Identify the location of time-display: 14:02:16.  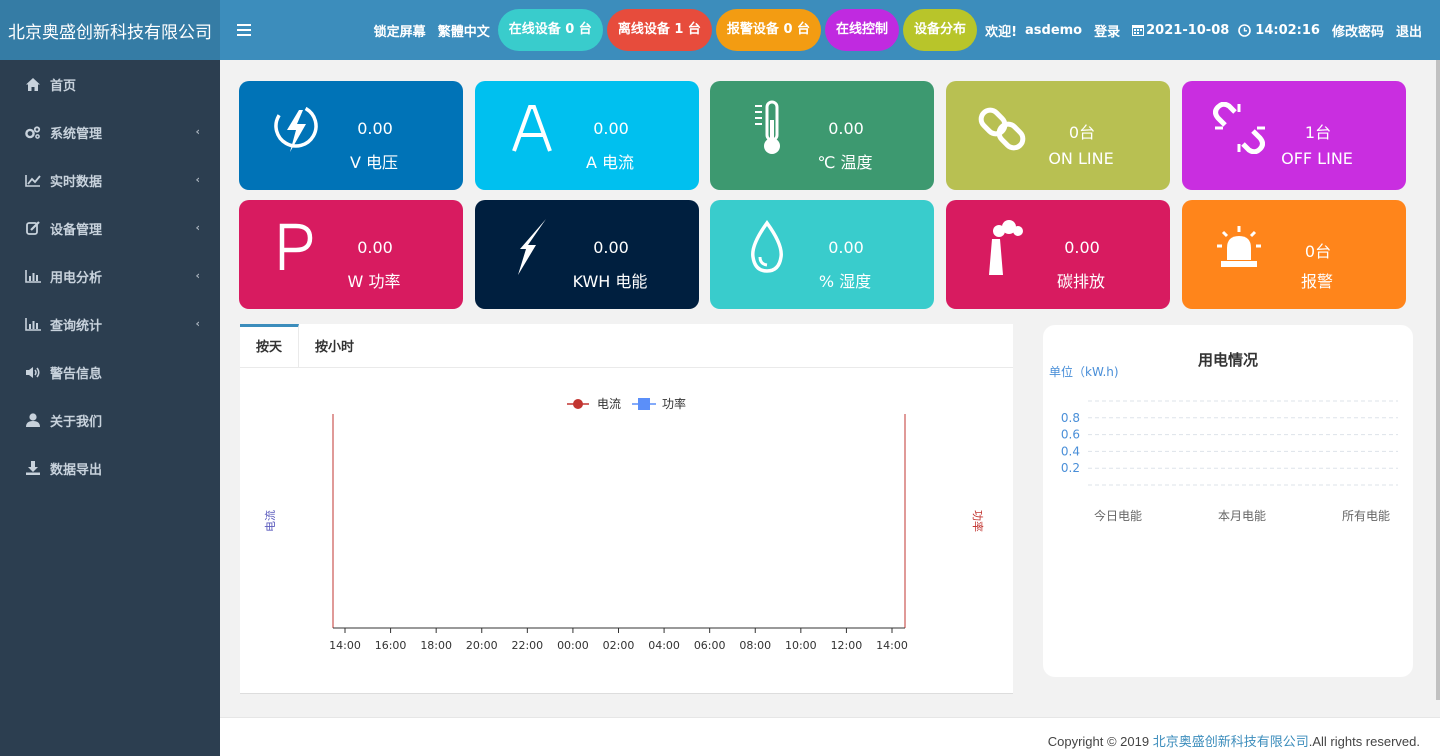
(1279, 30).